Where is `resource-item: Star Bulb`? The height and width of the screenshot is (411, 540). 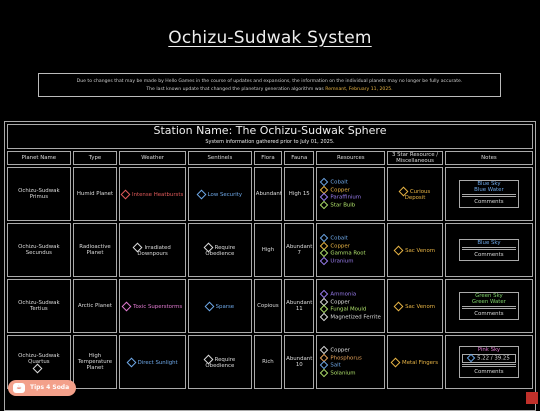 resource-item: Star Bulb is located at coordinates (351, 205).